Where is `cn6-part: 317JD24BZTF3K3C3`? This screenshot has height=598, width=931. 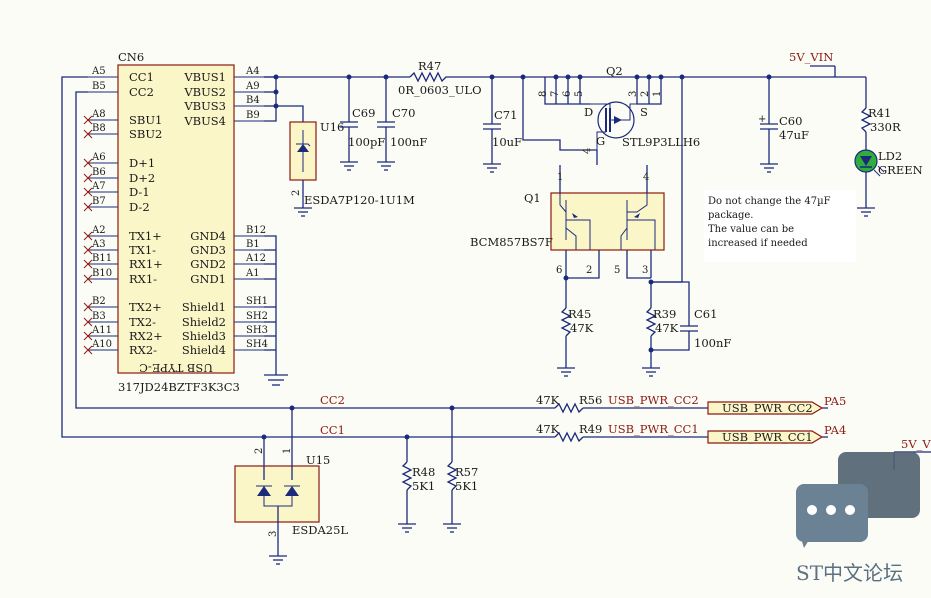
cn6-part: 317JD24BZTF3K3C3 is located at coordinates (179, 387).